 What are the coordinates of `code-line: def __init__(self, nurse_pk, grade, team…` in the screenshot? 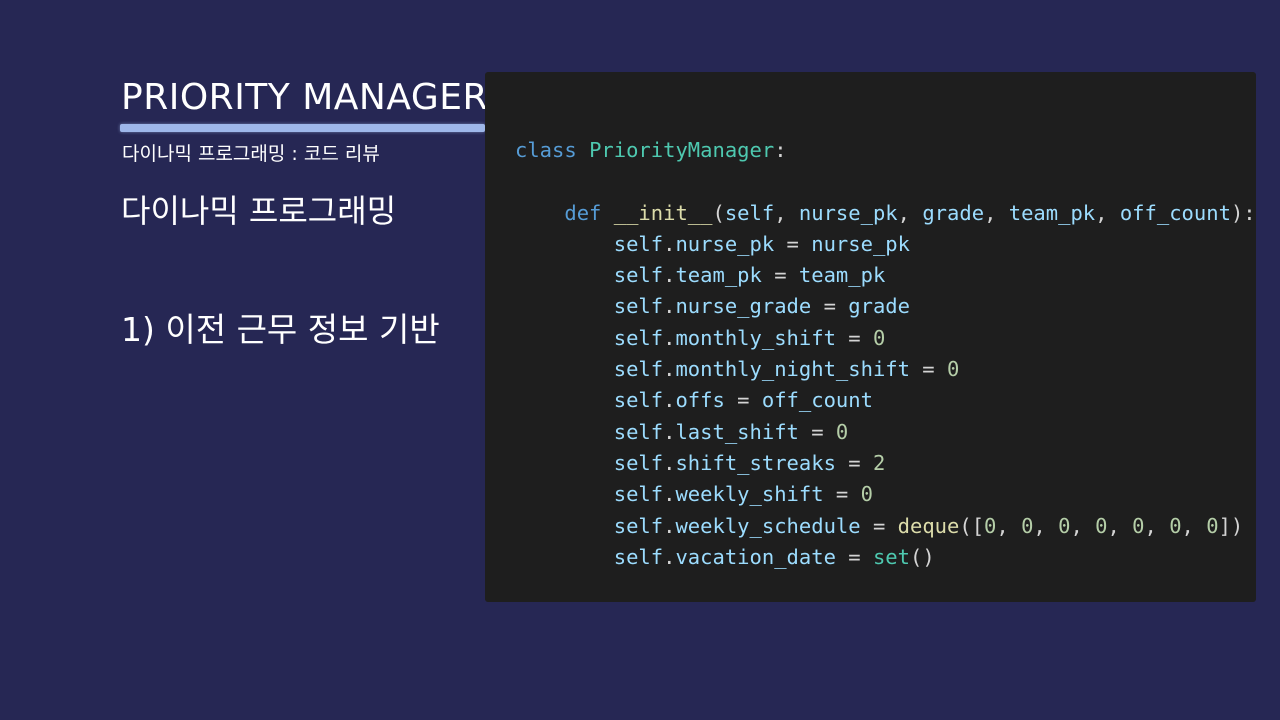 It's located at (885, 213).